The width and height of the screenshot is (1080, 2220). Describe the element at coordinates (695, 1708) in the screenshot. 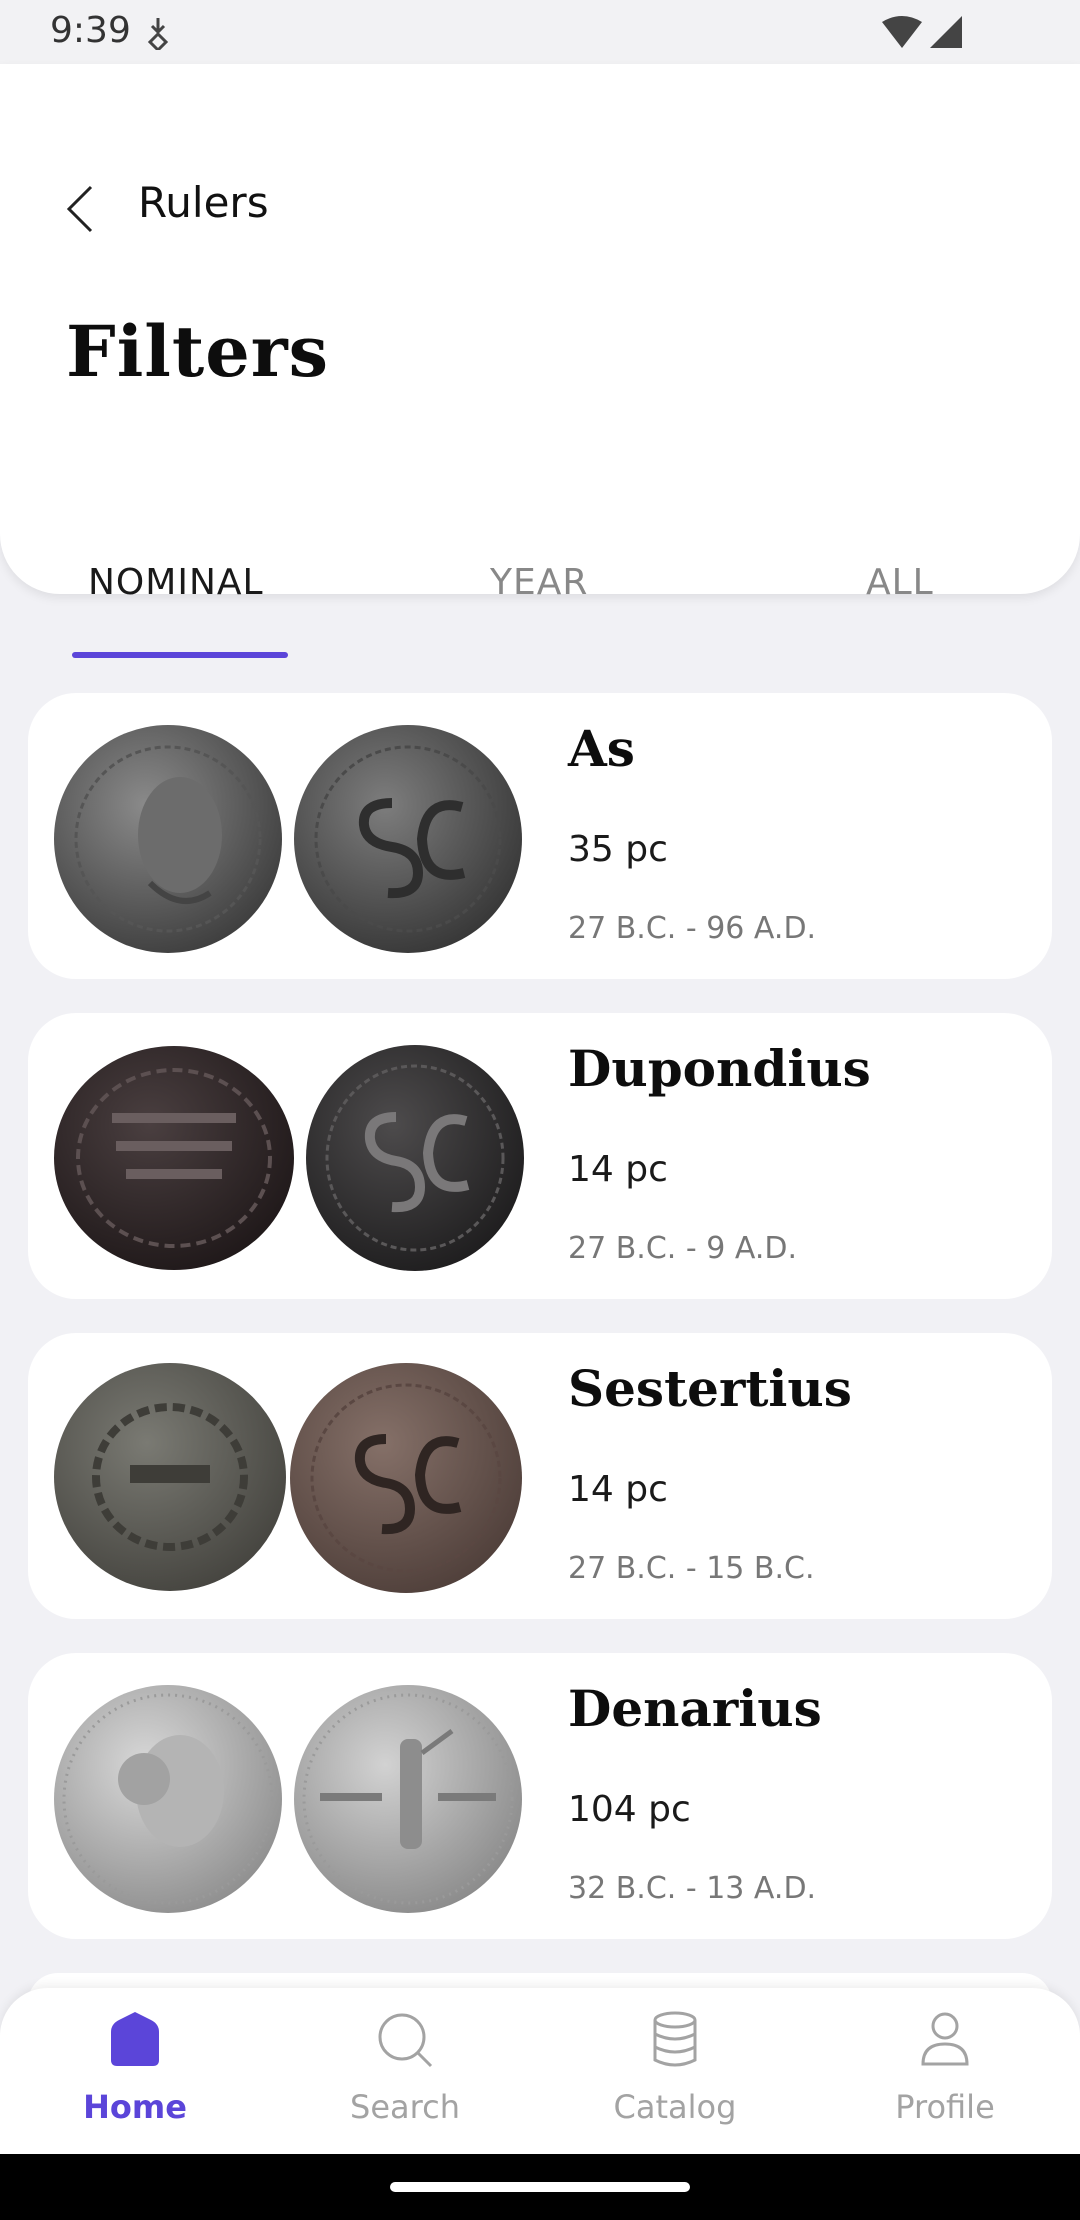

I see `coin-name: Denarius` at that location.